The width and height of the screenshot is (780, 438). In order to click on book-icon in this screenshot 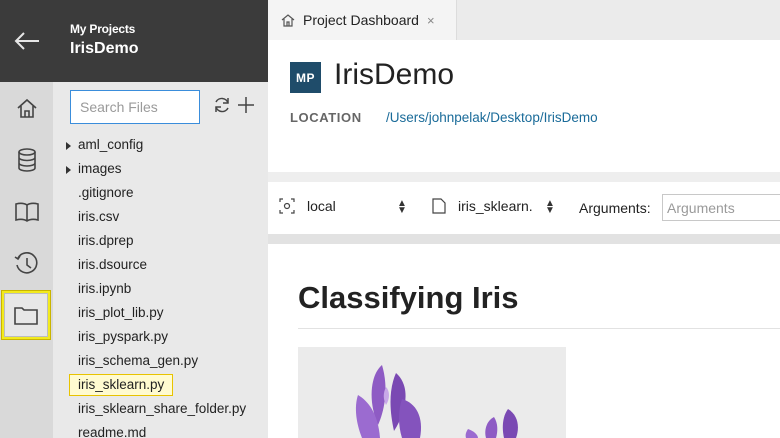, I will do `click(26, 212)`.